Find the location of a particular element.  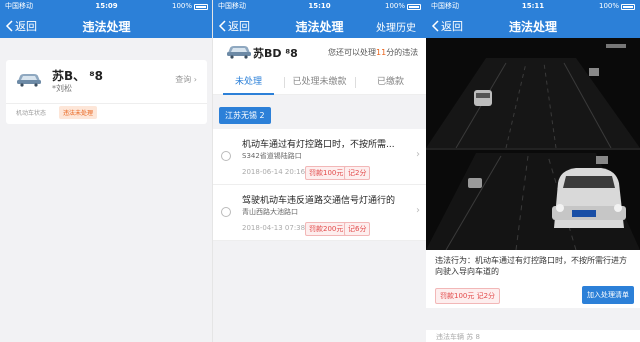

violation-location: S342省道锡陆路口 is located at coordinates (272, 156).